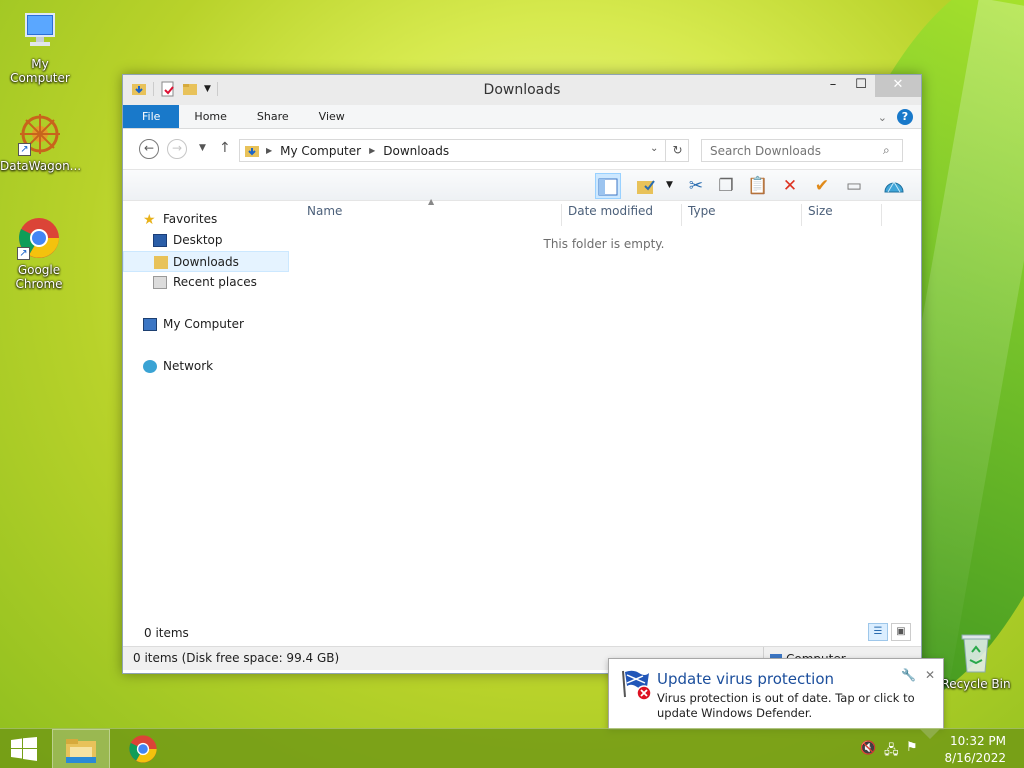 The image size is (1024, 768). What do you see at coordinates (646, 186) in the screenshot?
I see `folder-options-button` at bounding box center [646, 186].